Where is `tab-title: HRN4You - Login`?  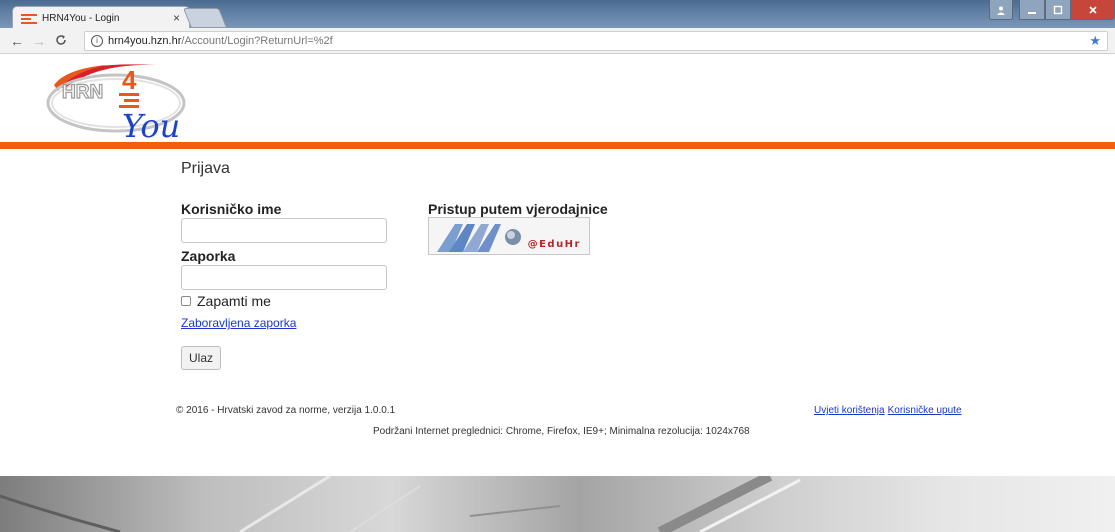 tab-title: HRN4You - Login is located at coordinates (81, 18).